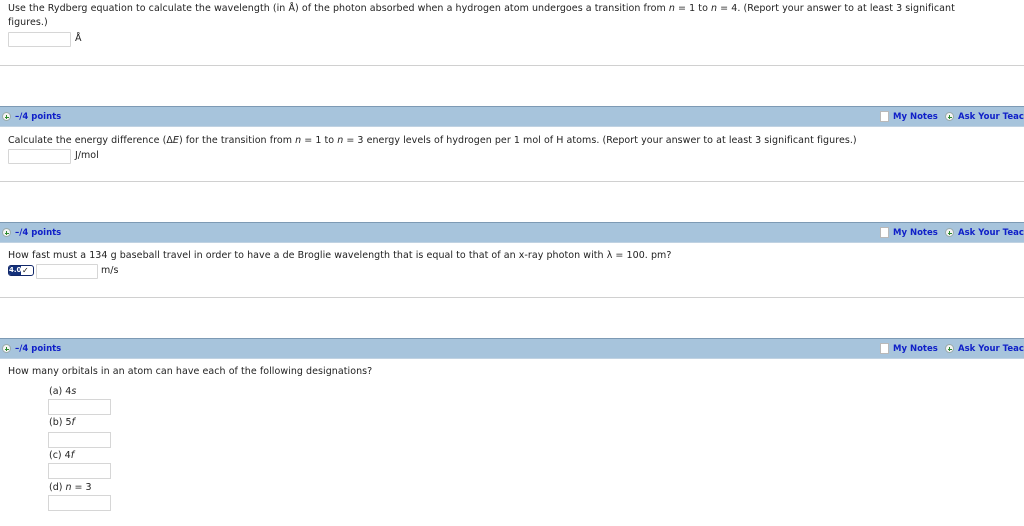 Image resolution: width=1024 pixels, height=526 pixels. I want to click on question-1-unit: Å, so click(78, 38).